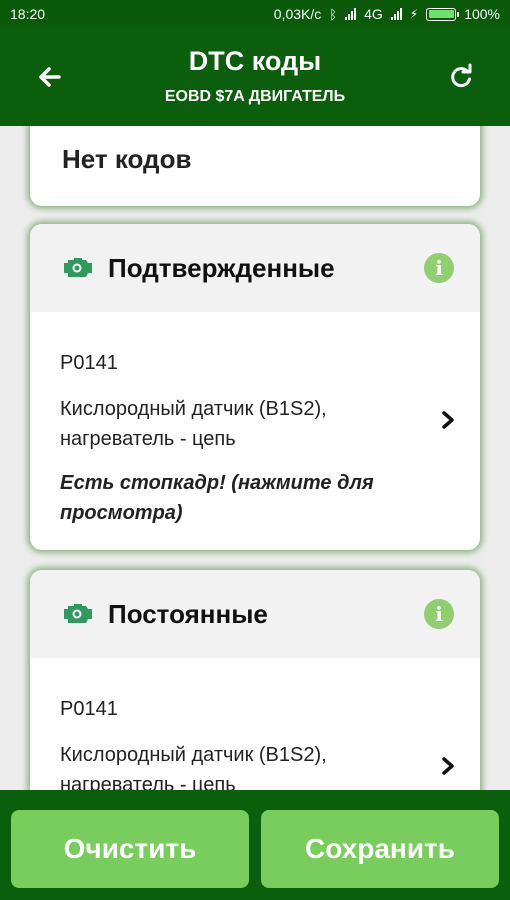  What do you see at coordinates (130, 849) in the screenshot?
I see `clear-button: Очистить` at bounding box center [130, 849].